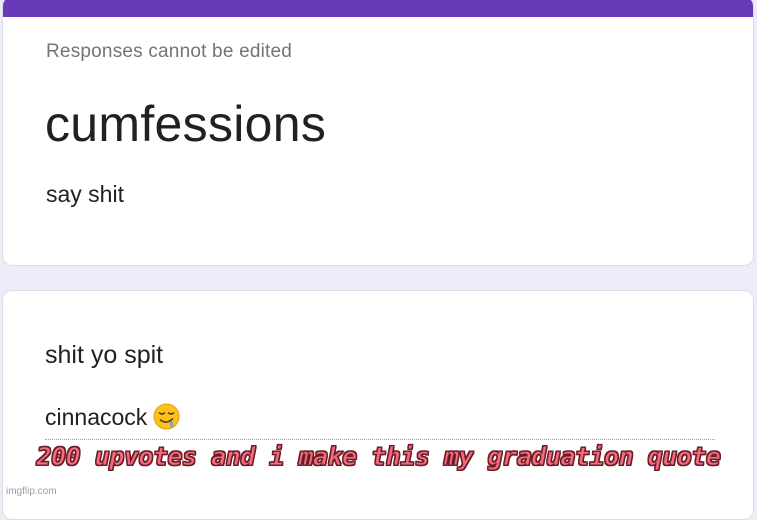  Describe the element at coordinates (186, 124) in the screenshot. I see `form-title: cumfessions` at that location.